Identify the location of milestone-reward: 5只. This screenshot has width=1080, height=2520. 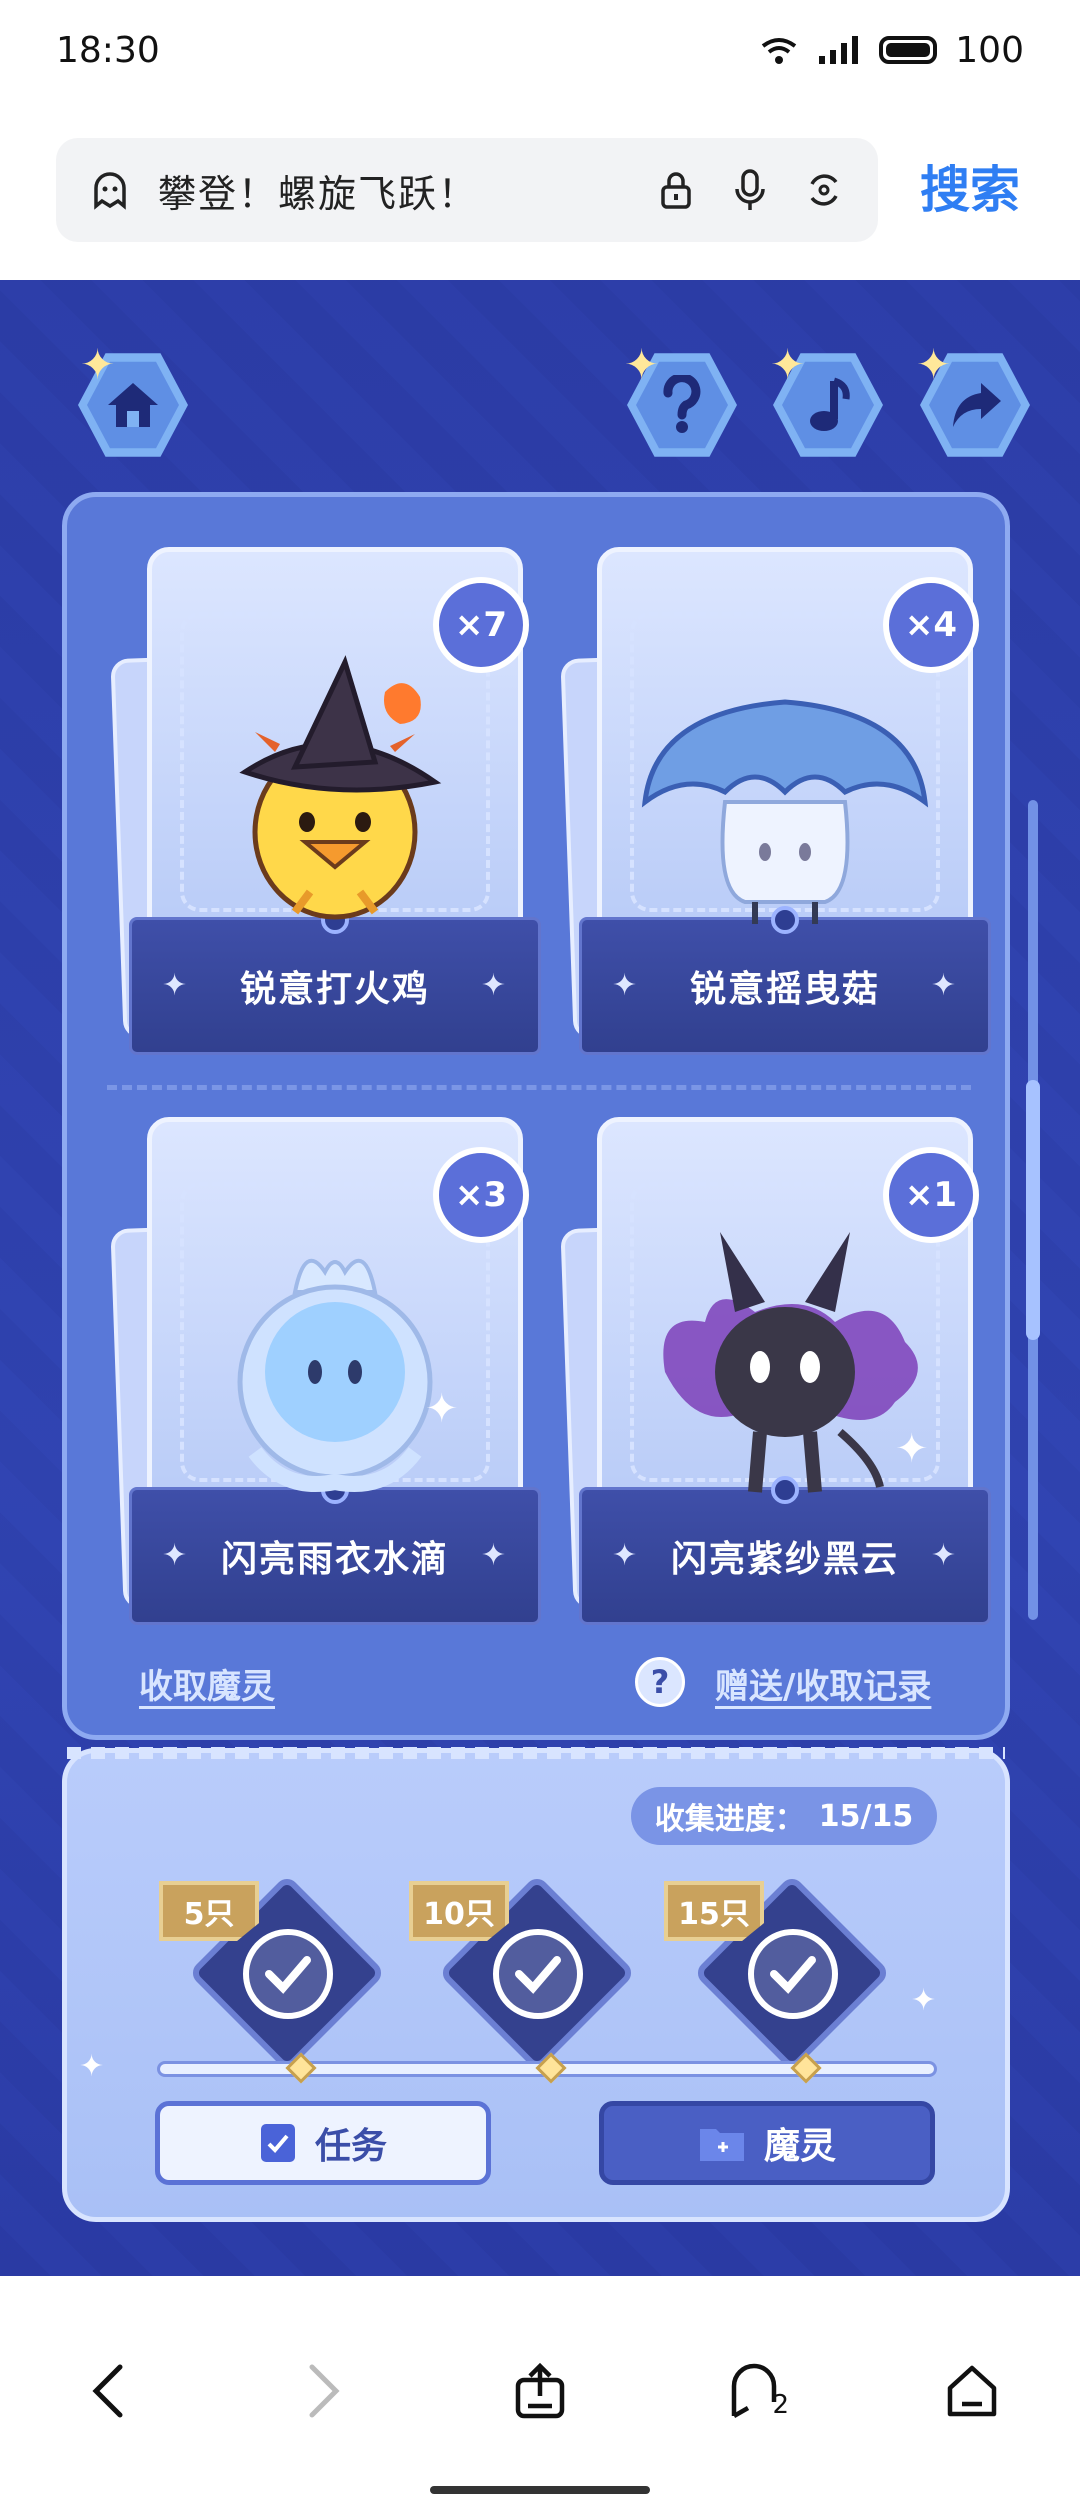
(272, 1973).